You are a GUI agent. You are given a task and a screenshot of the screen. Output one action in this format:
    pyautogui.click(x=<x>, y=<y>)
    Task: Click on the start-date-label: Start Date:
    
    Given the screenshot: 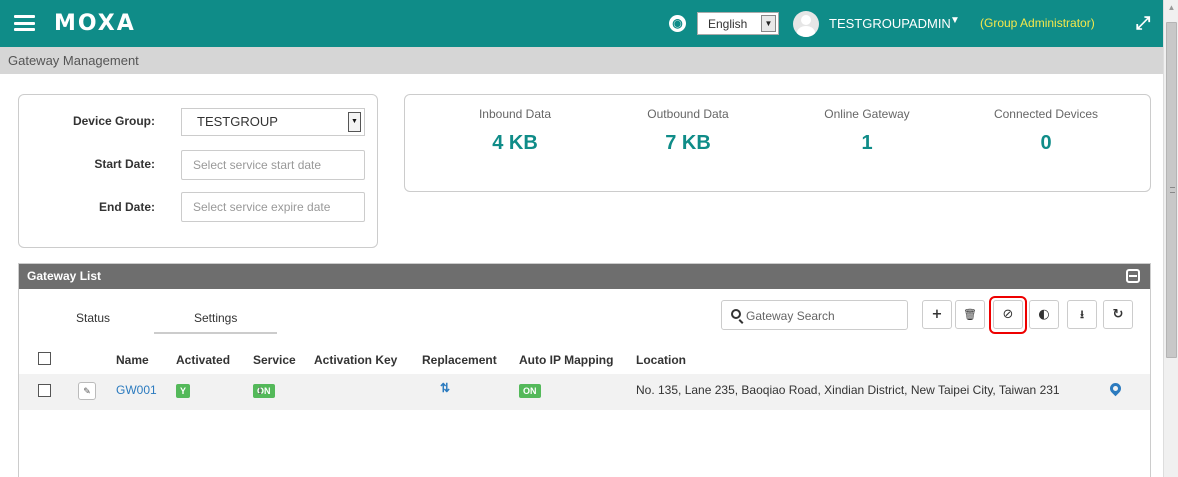 What is the action you would take?
    pyautogui.click(x=124, y=164)
    